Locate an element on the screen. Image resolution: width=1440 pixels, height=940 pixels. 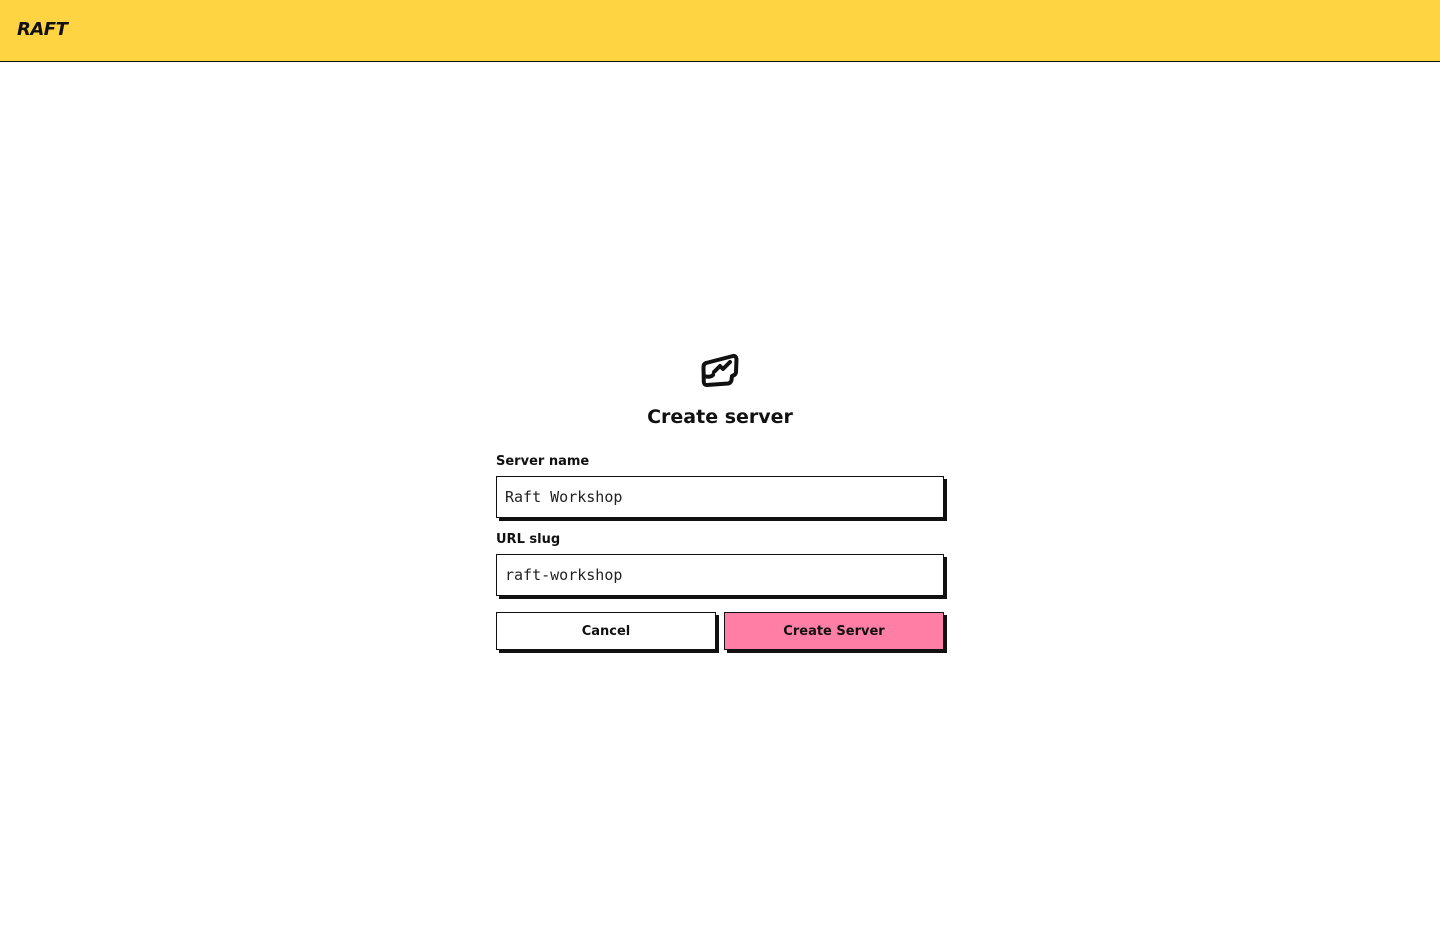
server-name-input is located at coordinates (720, 497).